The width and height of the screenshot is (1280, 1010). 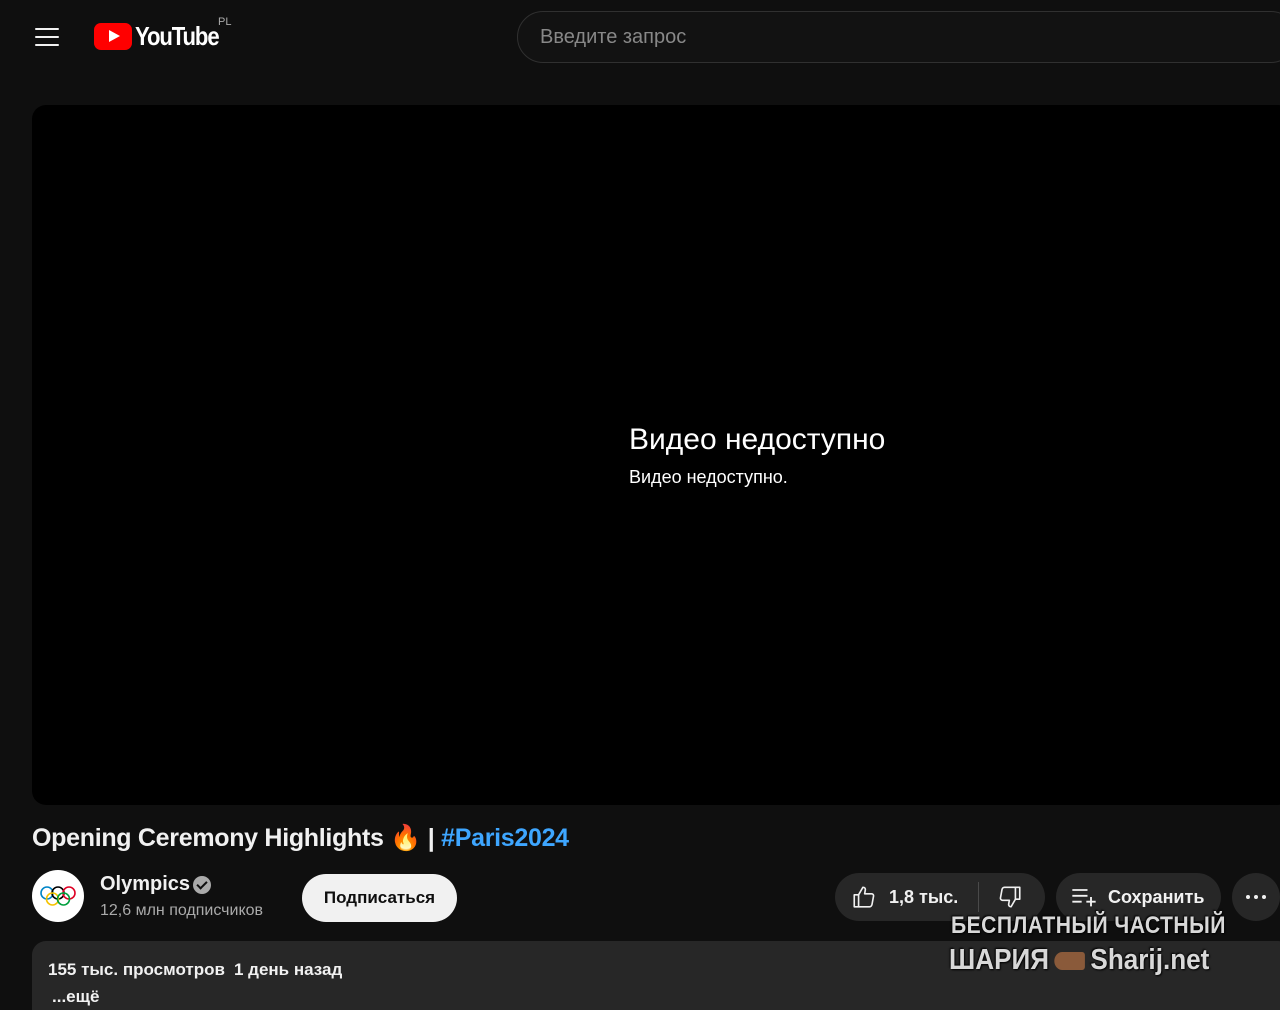 What do you see at coordinates (75, 997) in the screenshot?
I see `show-more-link: ...ещё` at bounding box center [75, 997].